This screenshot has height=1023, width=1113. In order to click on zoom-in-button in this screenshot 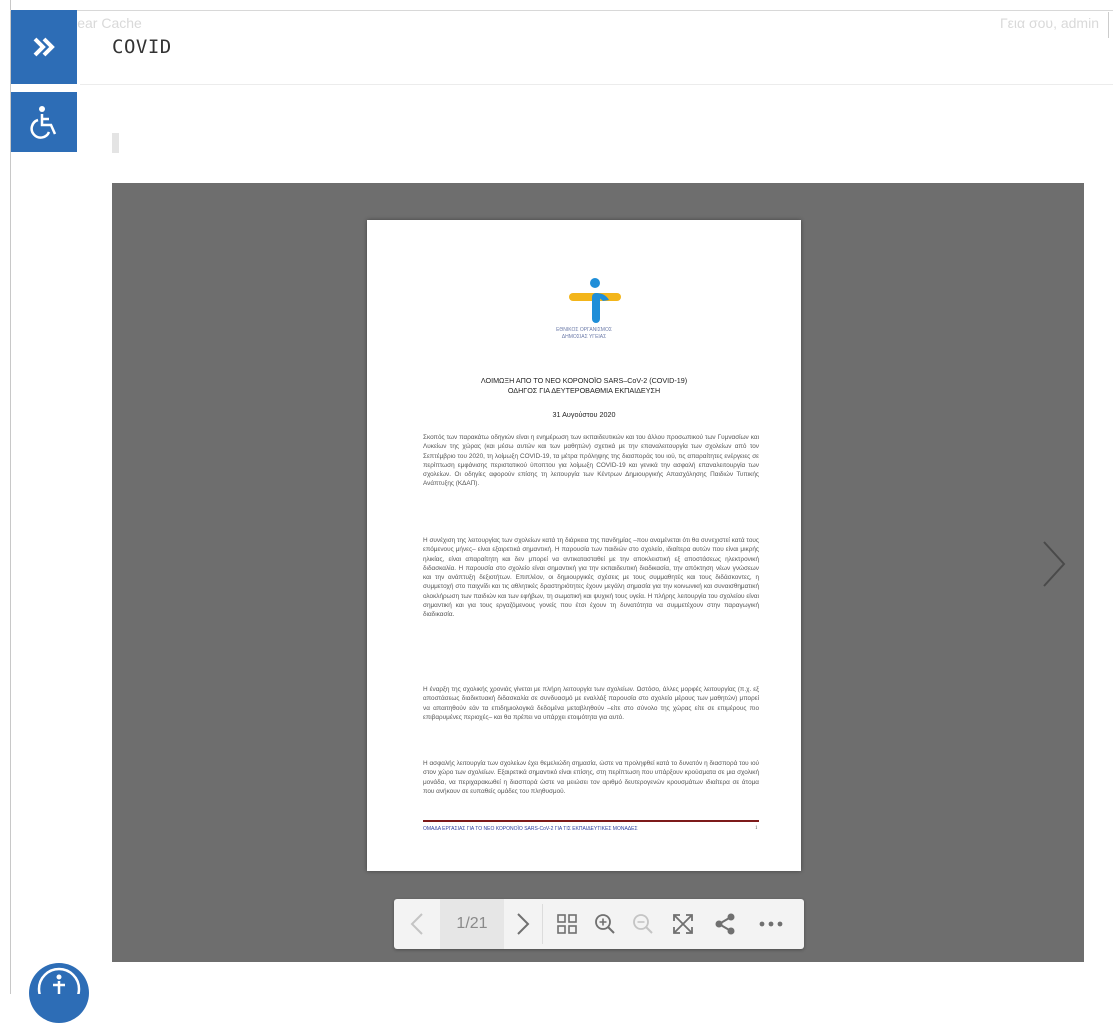, I will do `click(605, 924)`.